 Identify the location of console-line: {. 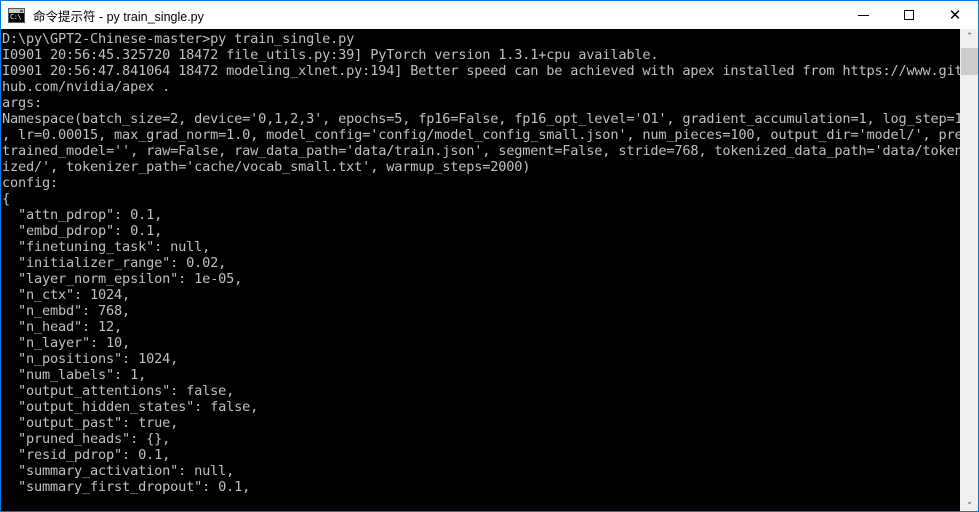
(6, 199).